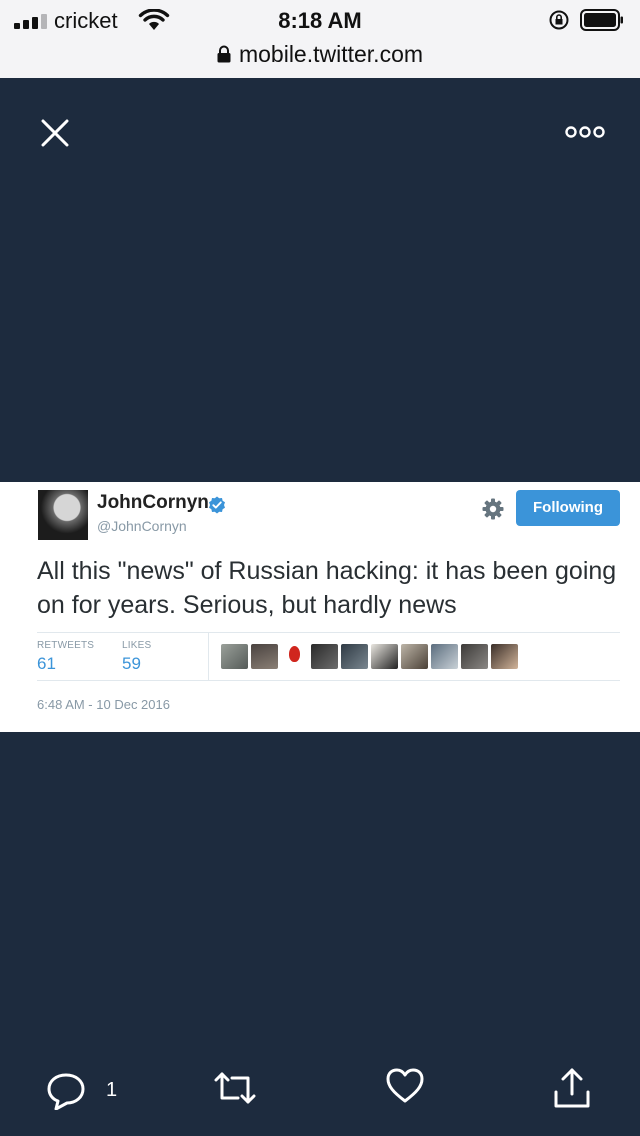 This screenshot has height=1136, width=640. I want to click on status-time: 8:18 AM, so click(320, 20).